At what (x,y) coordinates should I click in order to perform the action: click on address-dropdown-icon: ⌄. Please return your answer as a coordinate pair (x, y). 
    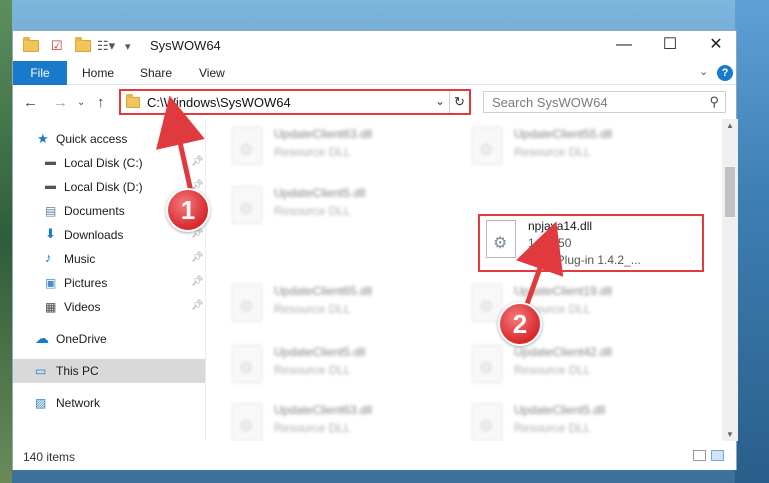
    Looking at the image, I should click on (440, 101).